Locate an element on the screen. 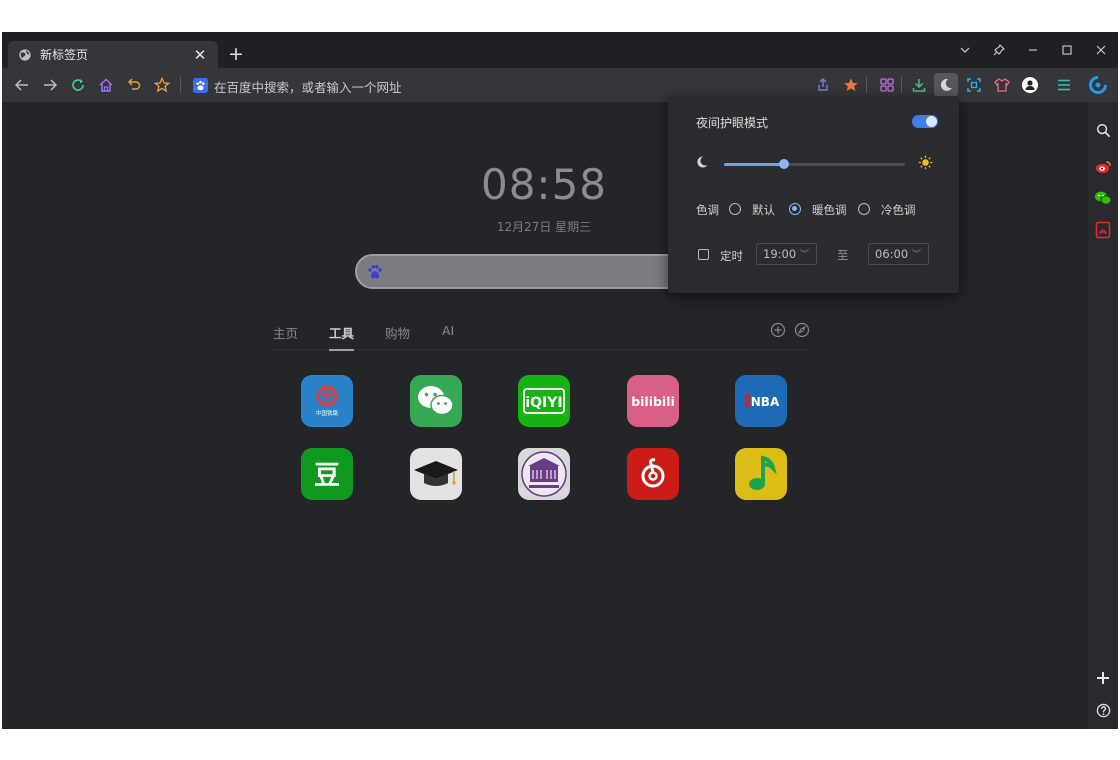  timer-checkbox is located at coordinates (703, 254).